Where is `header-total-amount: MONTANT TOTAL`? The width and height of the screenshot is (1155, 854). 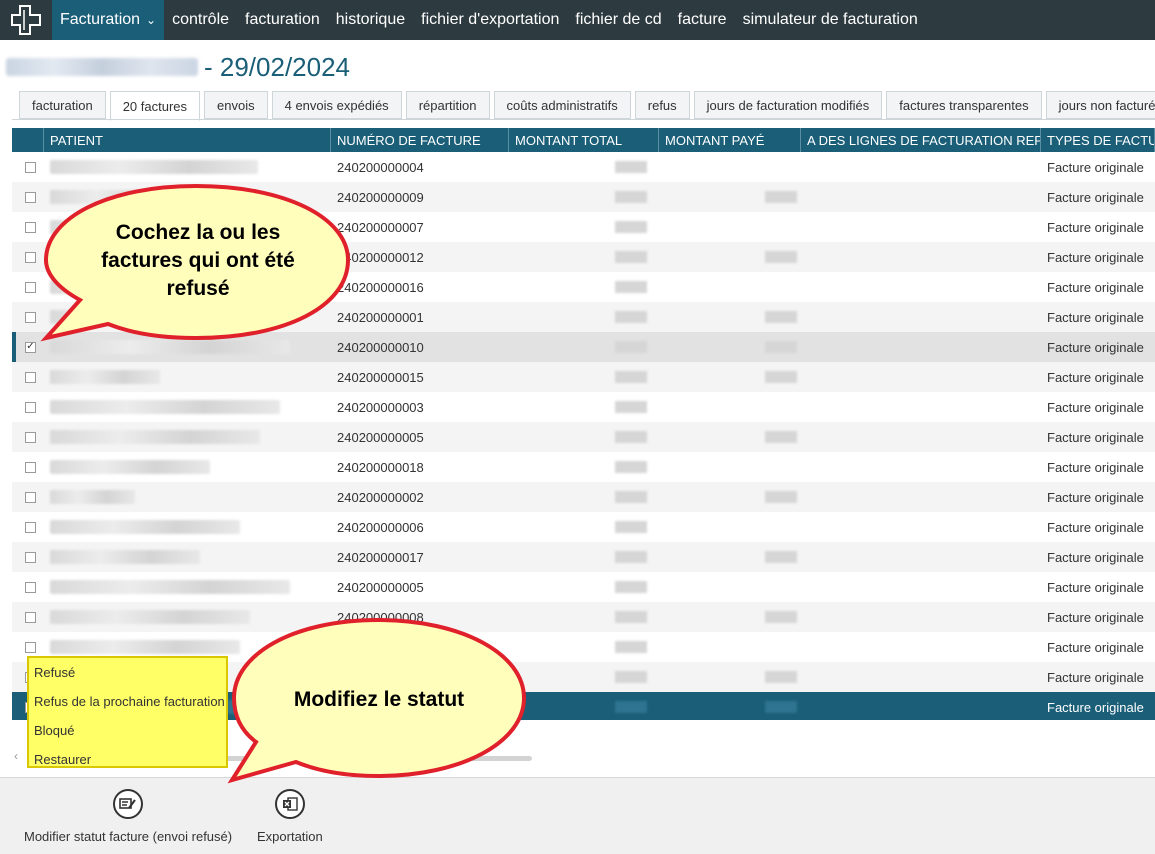 header-total-amount: MONTANT TOTAL is located at coordinates (584, 140).